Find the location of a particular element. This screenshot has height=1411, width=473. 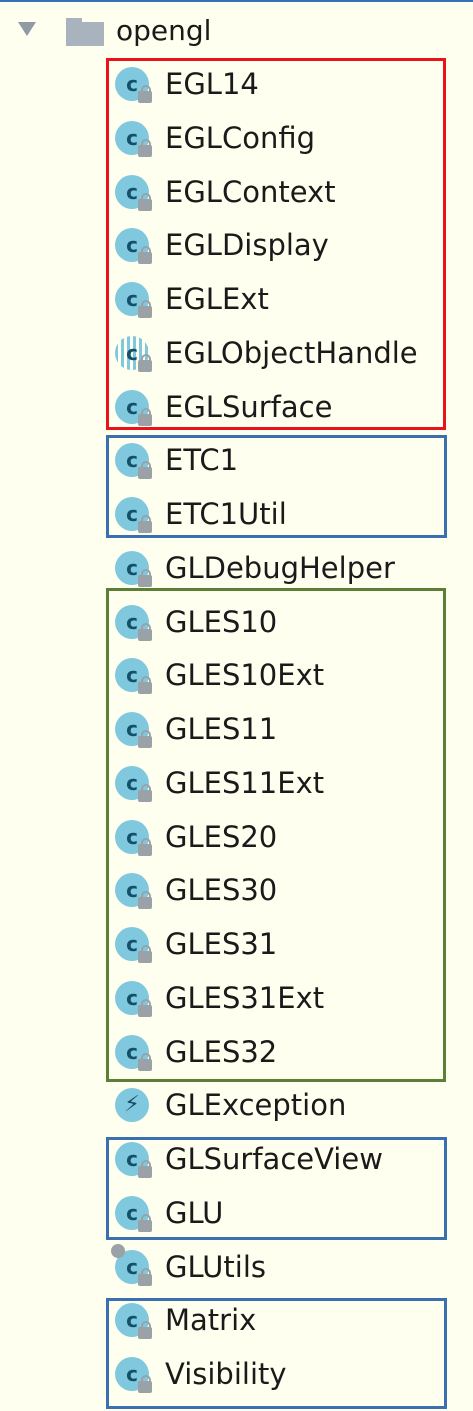

highlight-box-blue-misc is located at coordinates (276, 1353).